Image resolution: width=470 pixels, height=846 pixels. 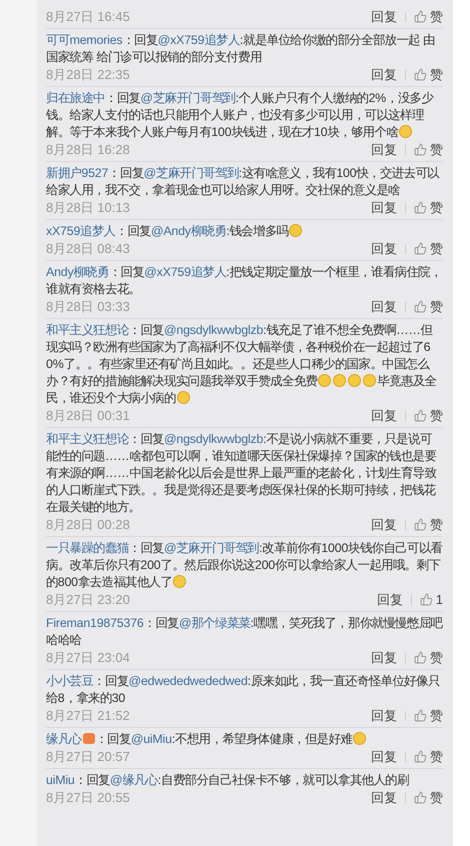 What do you see at coordinates (228, 780) in the screenshot?
I see `comment-text: uiMiu：回复@缘凡心:自费部分自己社保卡不够，就可以拿其他人的刷` at bounding box center [228, 780].